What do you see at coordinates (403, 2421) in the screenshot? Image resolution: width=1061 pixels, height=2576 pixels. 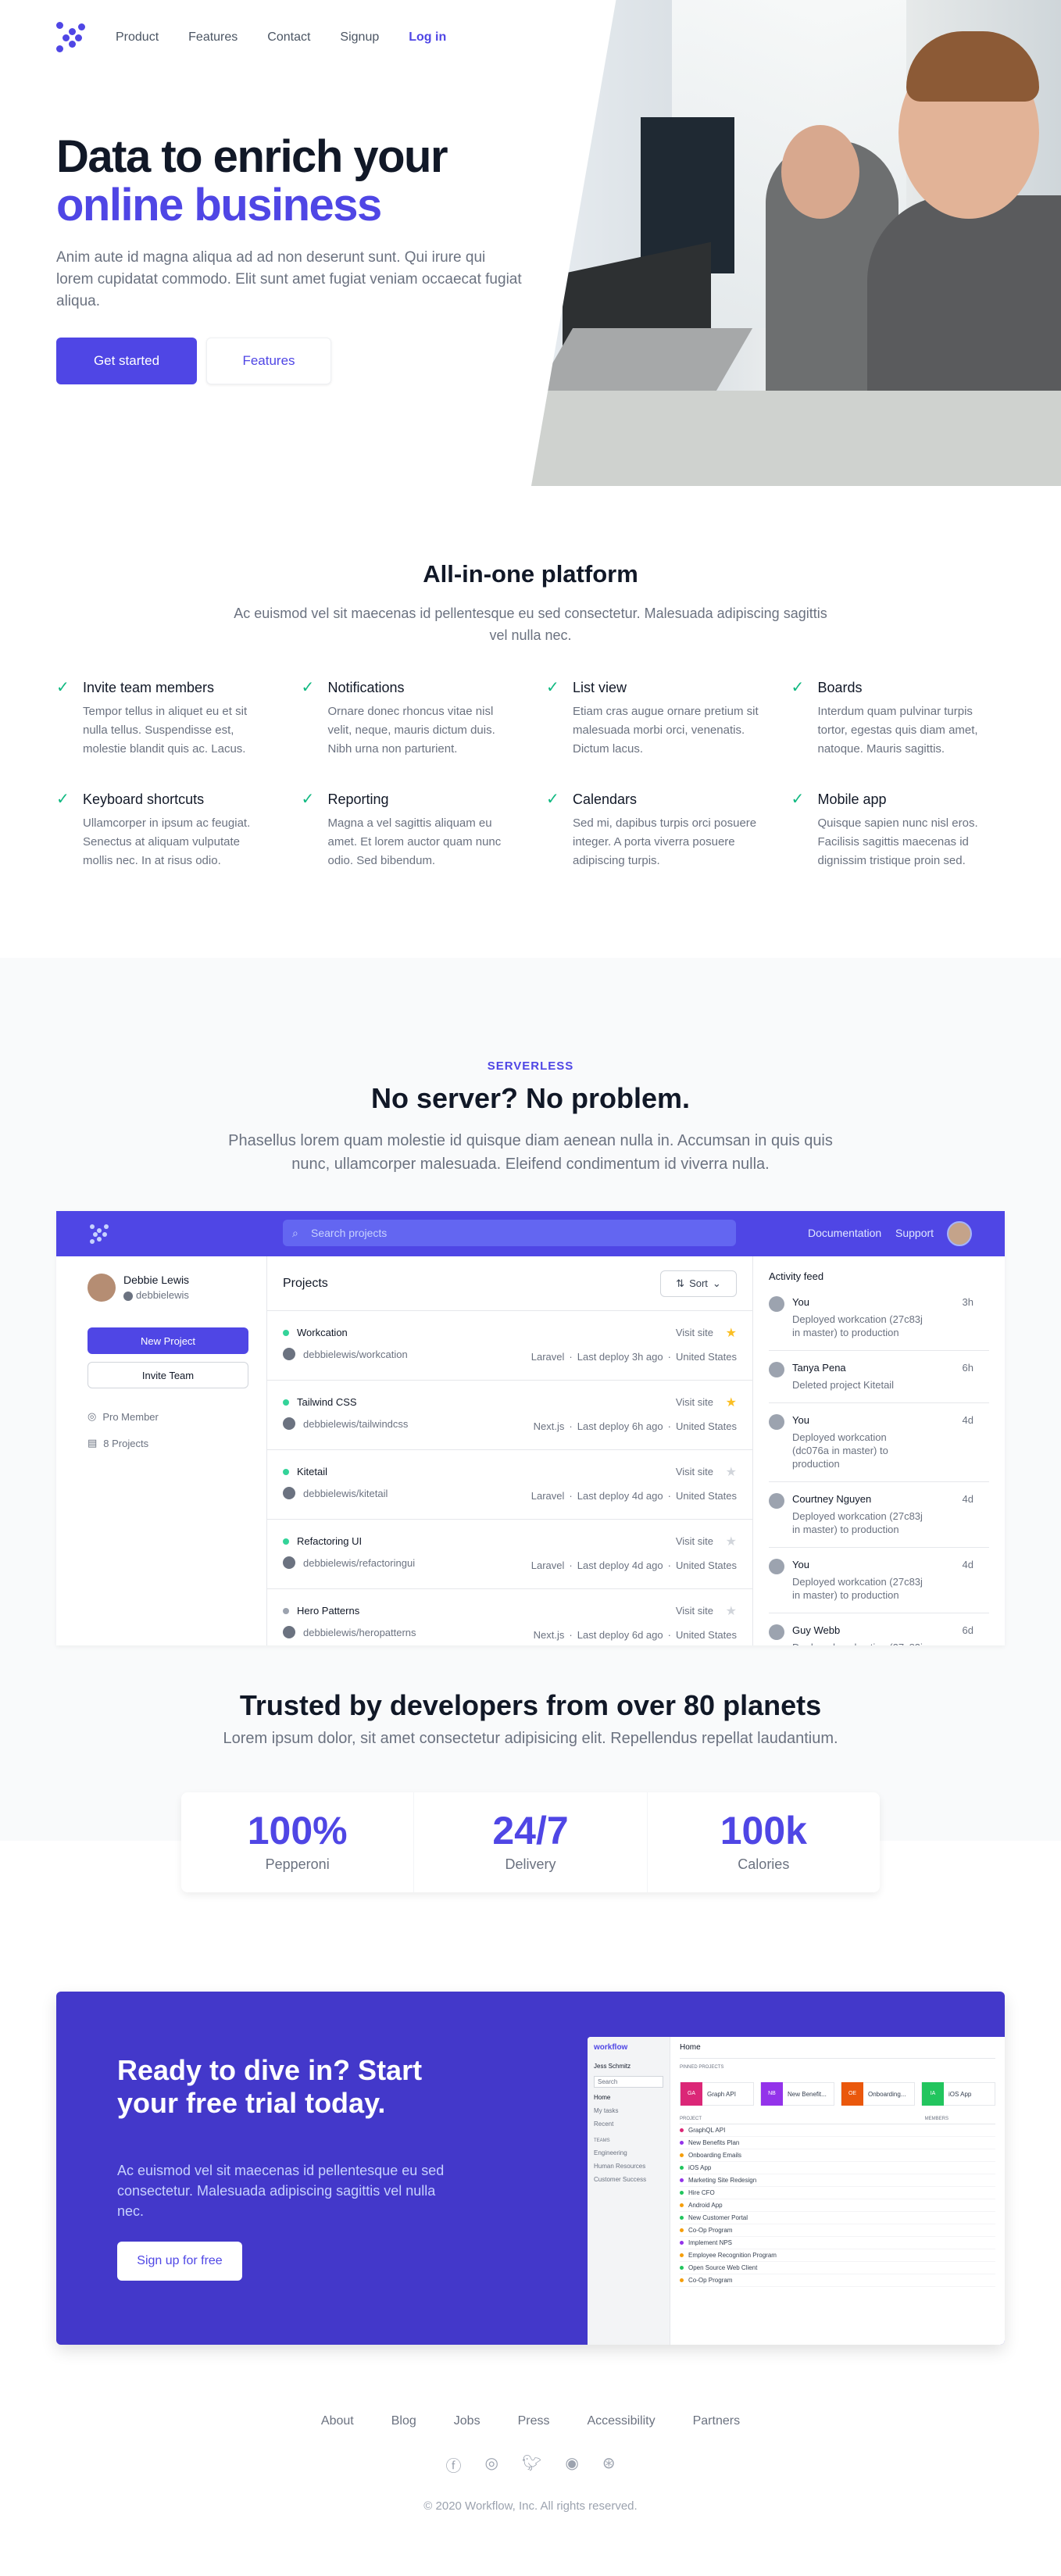 I see `footer-link-blog: Blog` at bounding box center [403, 2421].